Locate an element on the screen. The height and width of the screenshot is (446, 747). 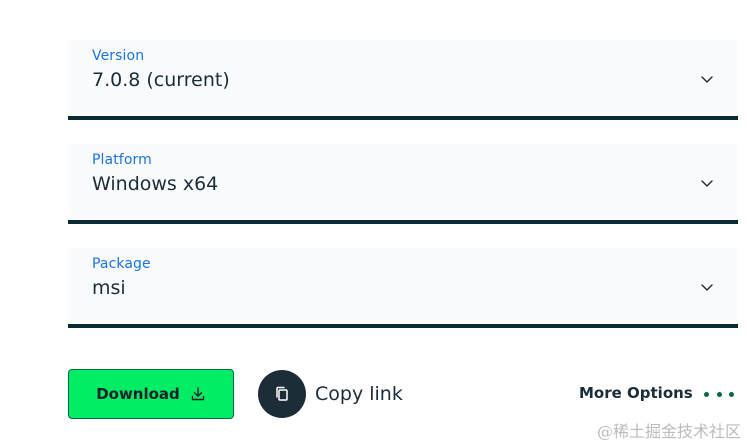
download-icon is located at coordinates (197, 394).